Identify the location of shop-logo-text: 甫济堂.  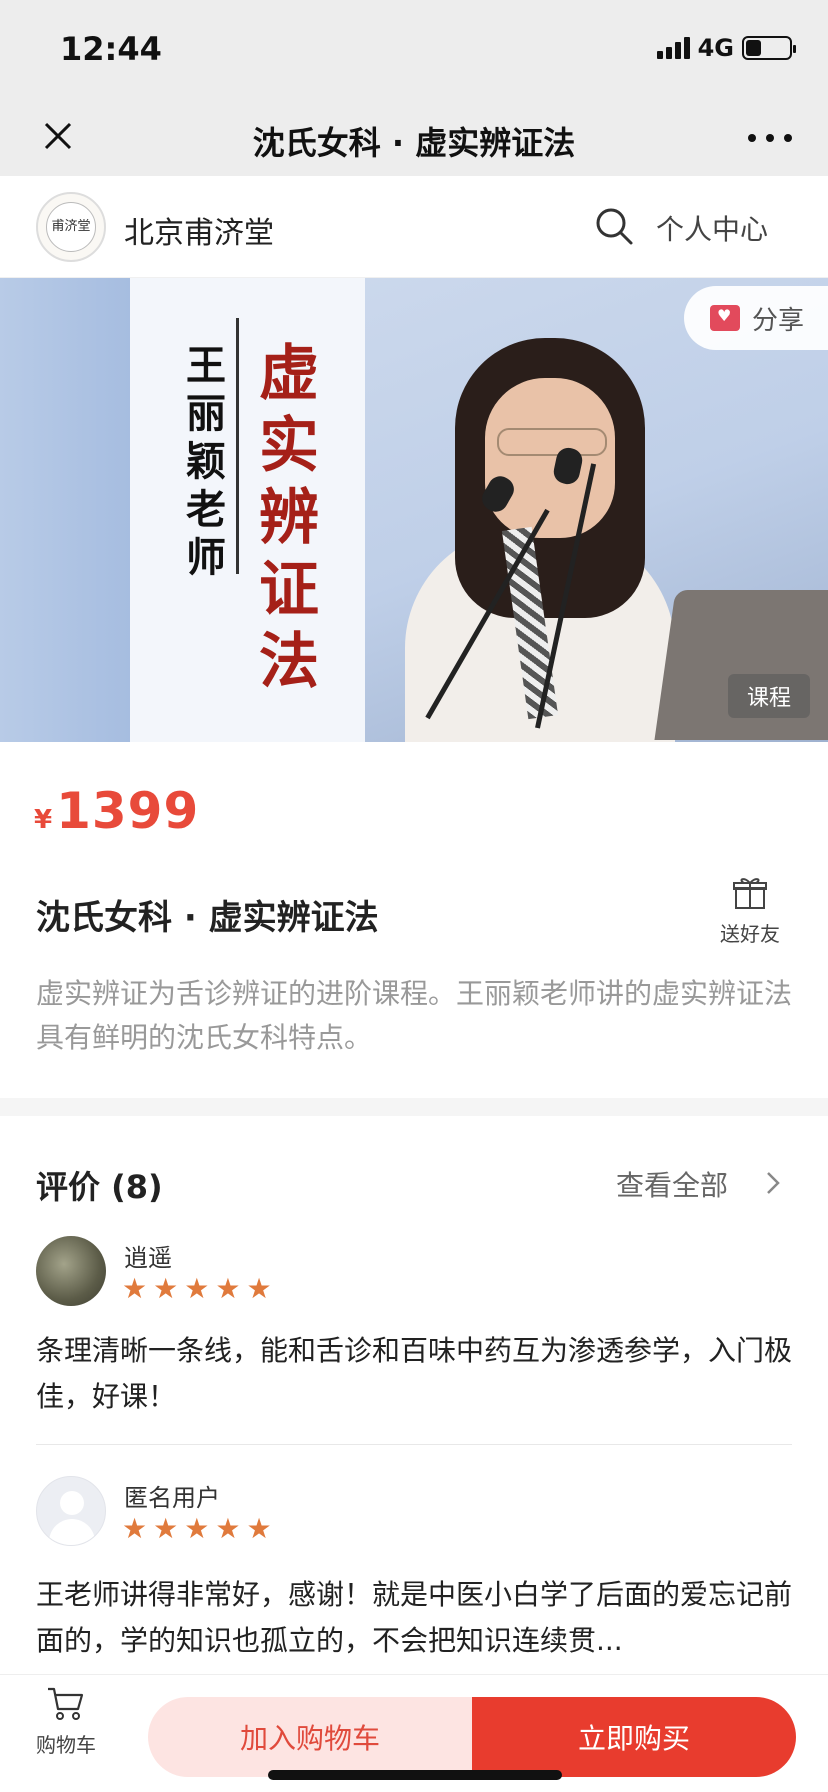
(71, 227).